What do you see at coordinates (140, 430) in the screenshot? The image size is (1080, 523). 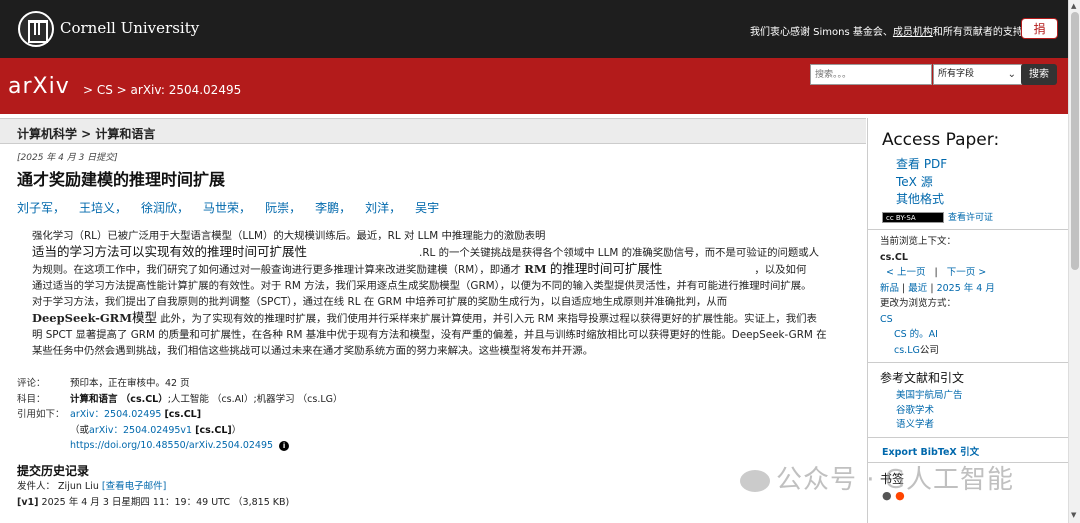 I see `arxiv-v1-link: arXiv：2504.02495v1` at bounding box center [140, 430].